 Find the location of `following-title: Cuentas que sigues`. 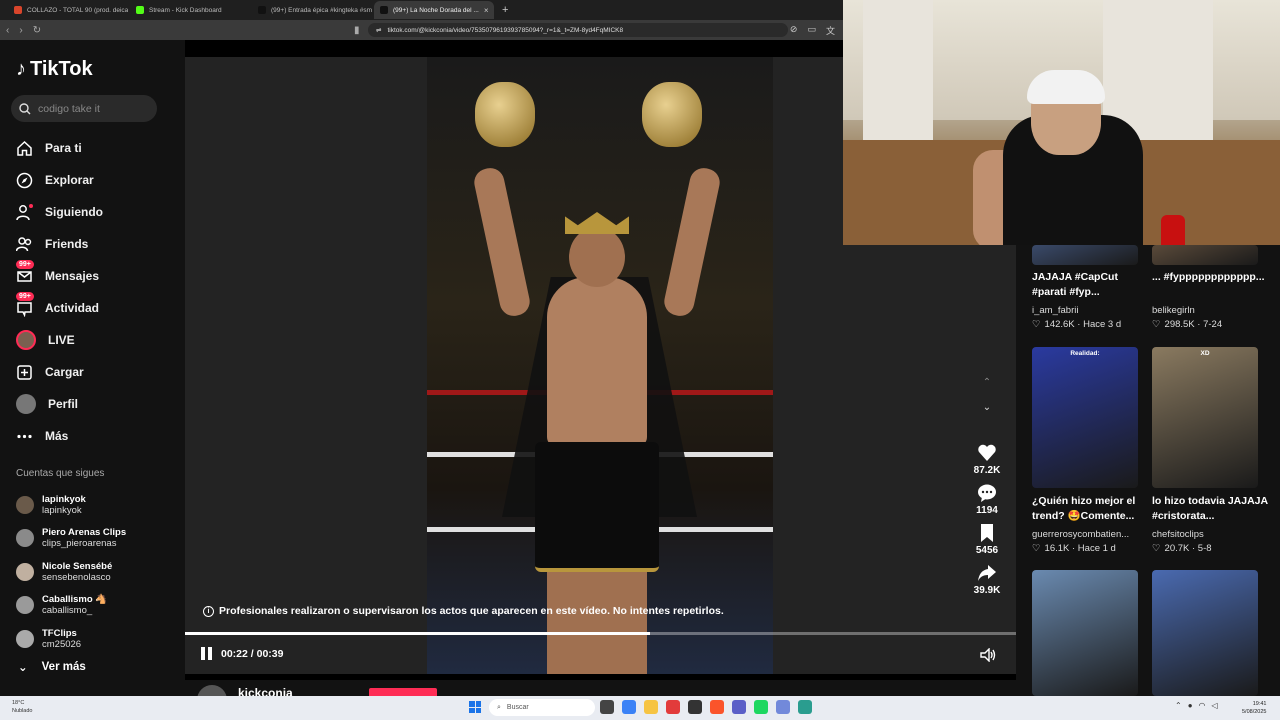

following-title: Cuentas que sigues is located at coordinates (60, 473).